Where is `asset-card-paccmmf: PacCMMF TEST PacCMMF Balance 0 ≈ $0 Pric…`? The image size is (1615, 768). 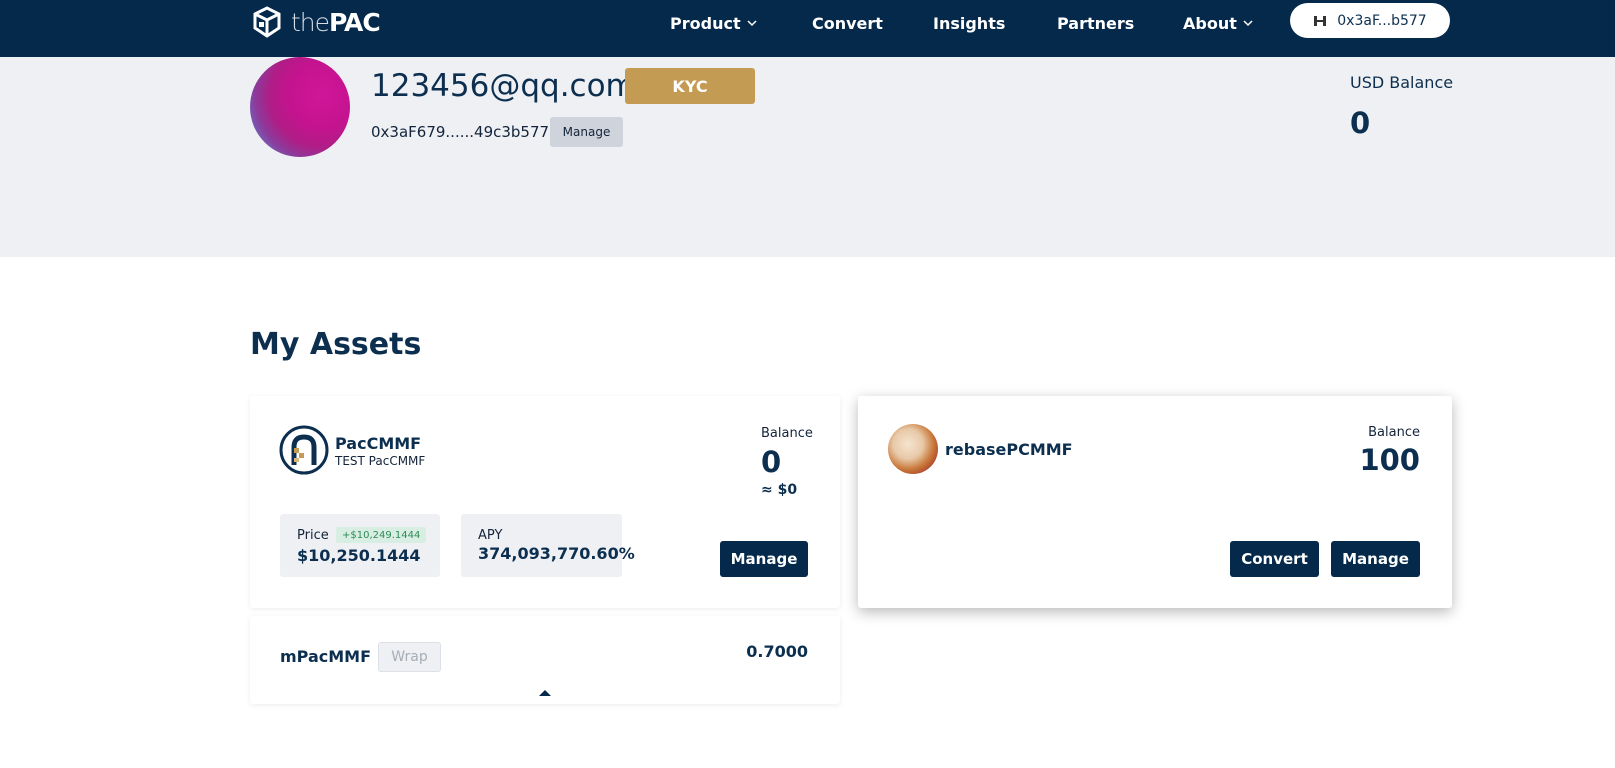 asset-card-paccmmf: PacCMMF TEST PacCMMF Balance 0 ≈ $0 Pric… is located at coordinates (545, 502).